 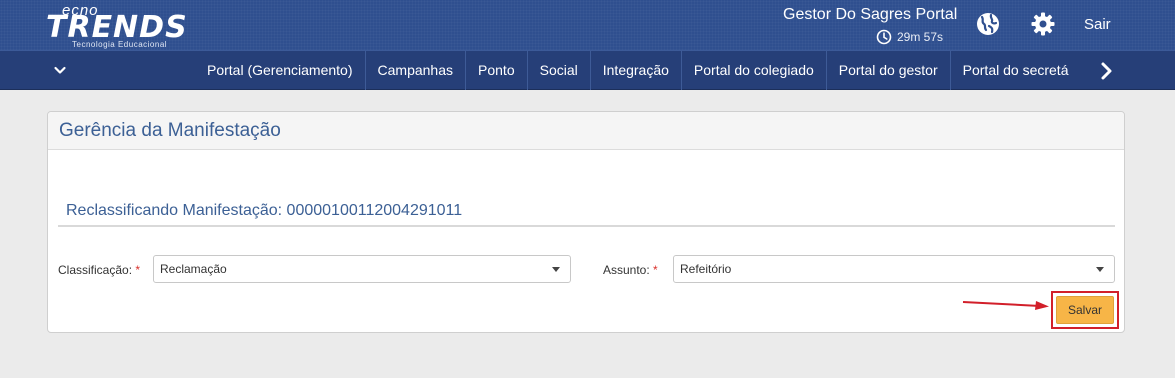 What do you see at coordinates (1005, 305) in the screenshot?
I see `annotation-arrow` at bounding box center [1005, 305].